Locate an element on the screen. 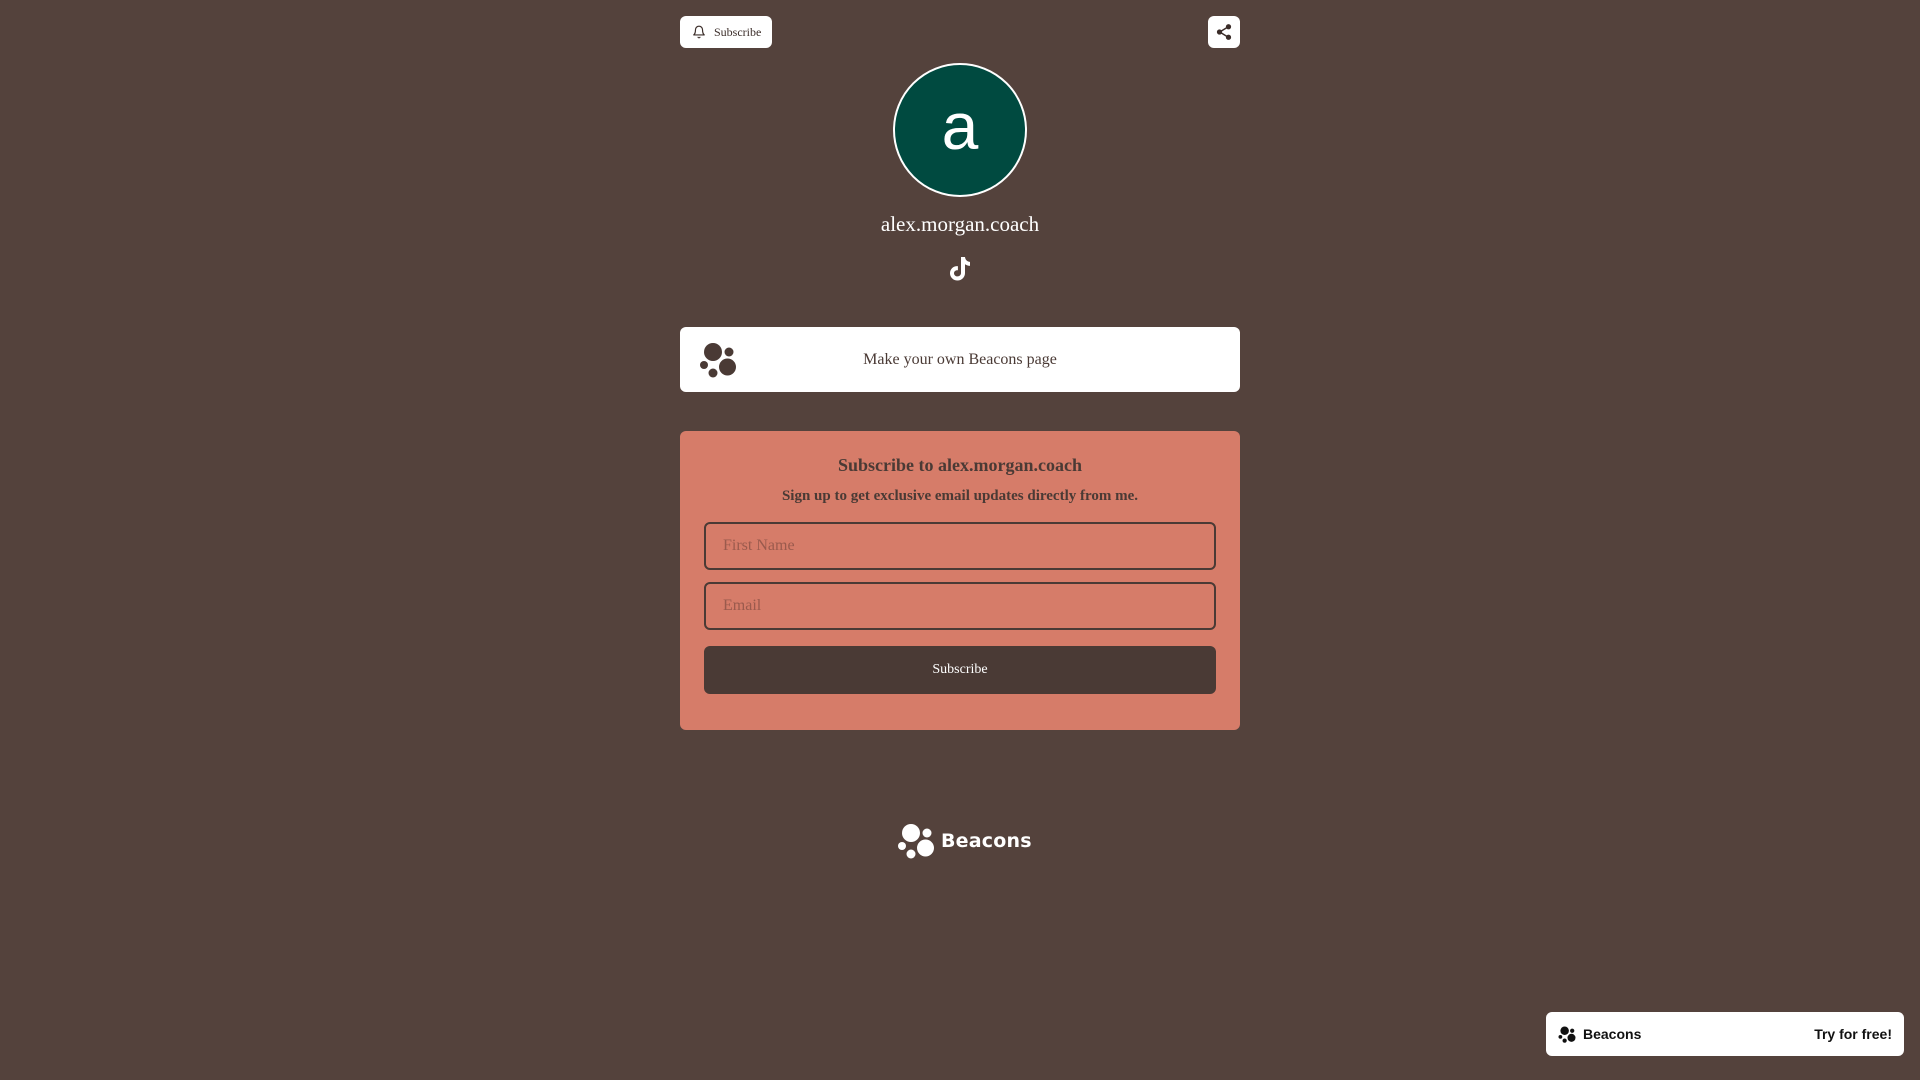 The image size is (1920, 1080). share-button is located at coordinates (1224, 32).